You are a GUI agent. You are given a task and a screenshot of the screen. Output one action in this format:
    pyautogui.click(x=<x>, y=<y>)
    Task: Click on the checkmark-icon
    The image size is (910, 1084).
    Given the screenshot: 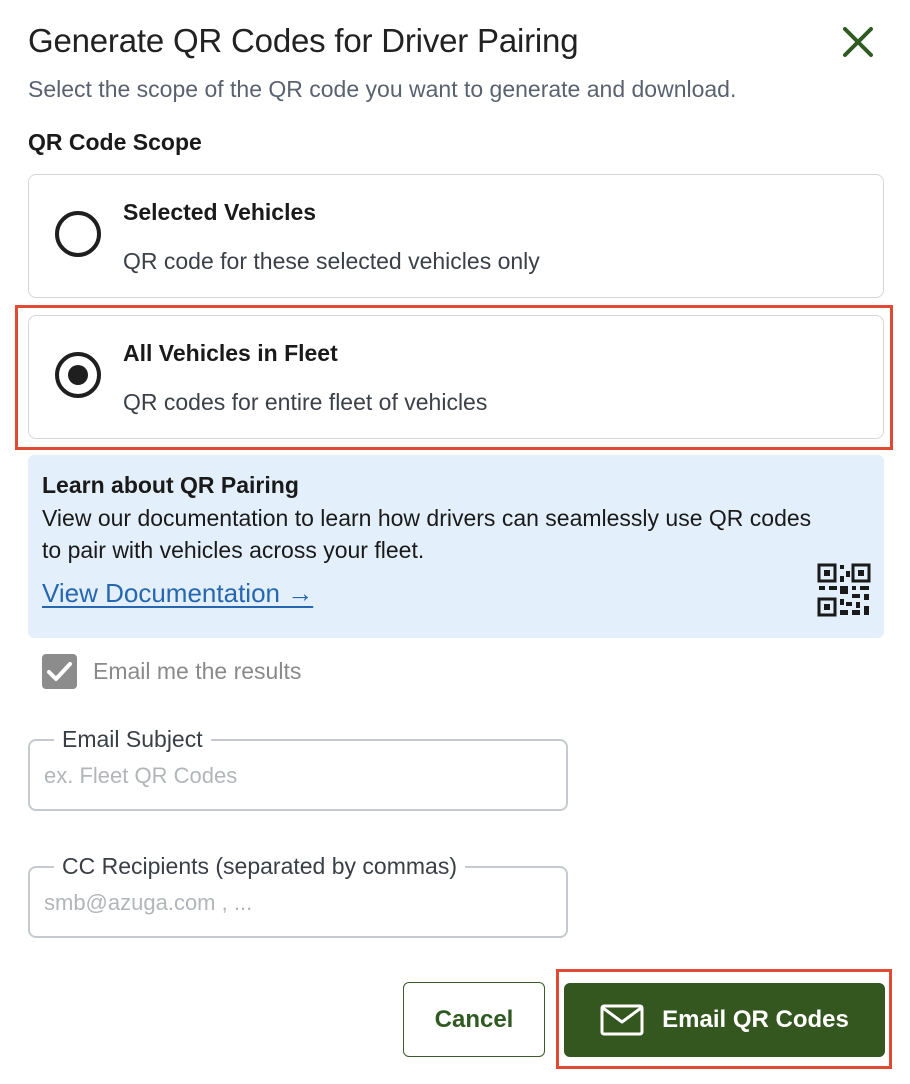 What is the action you would take?
    pyautogui.click(x=59, y=671)
    